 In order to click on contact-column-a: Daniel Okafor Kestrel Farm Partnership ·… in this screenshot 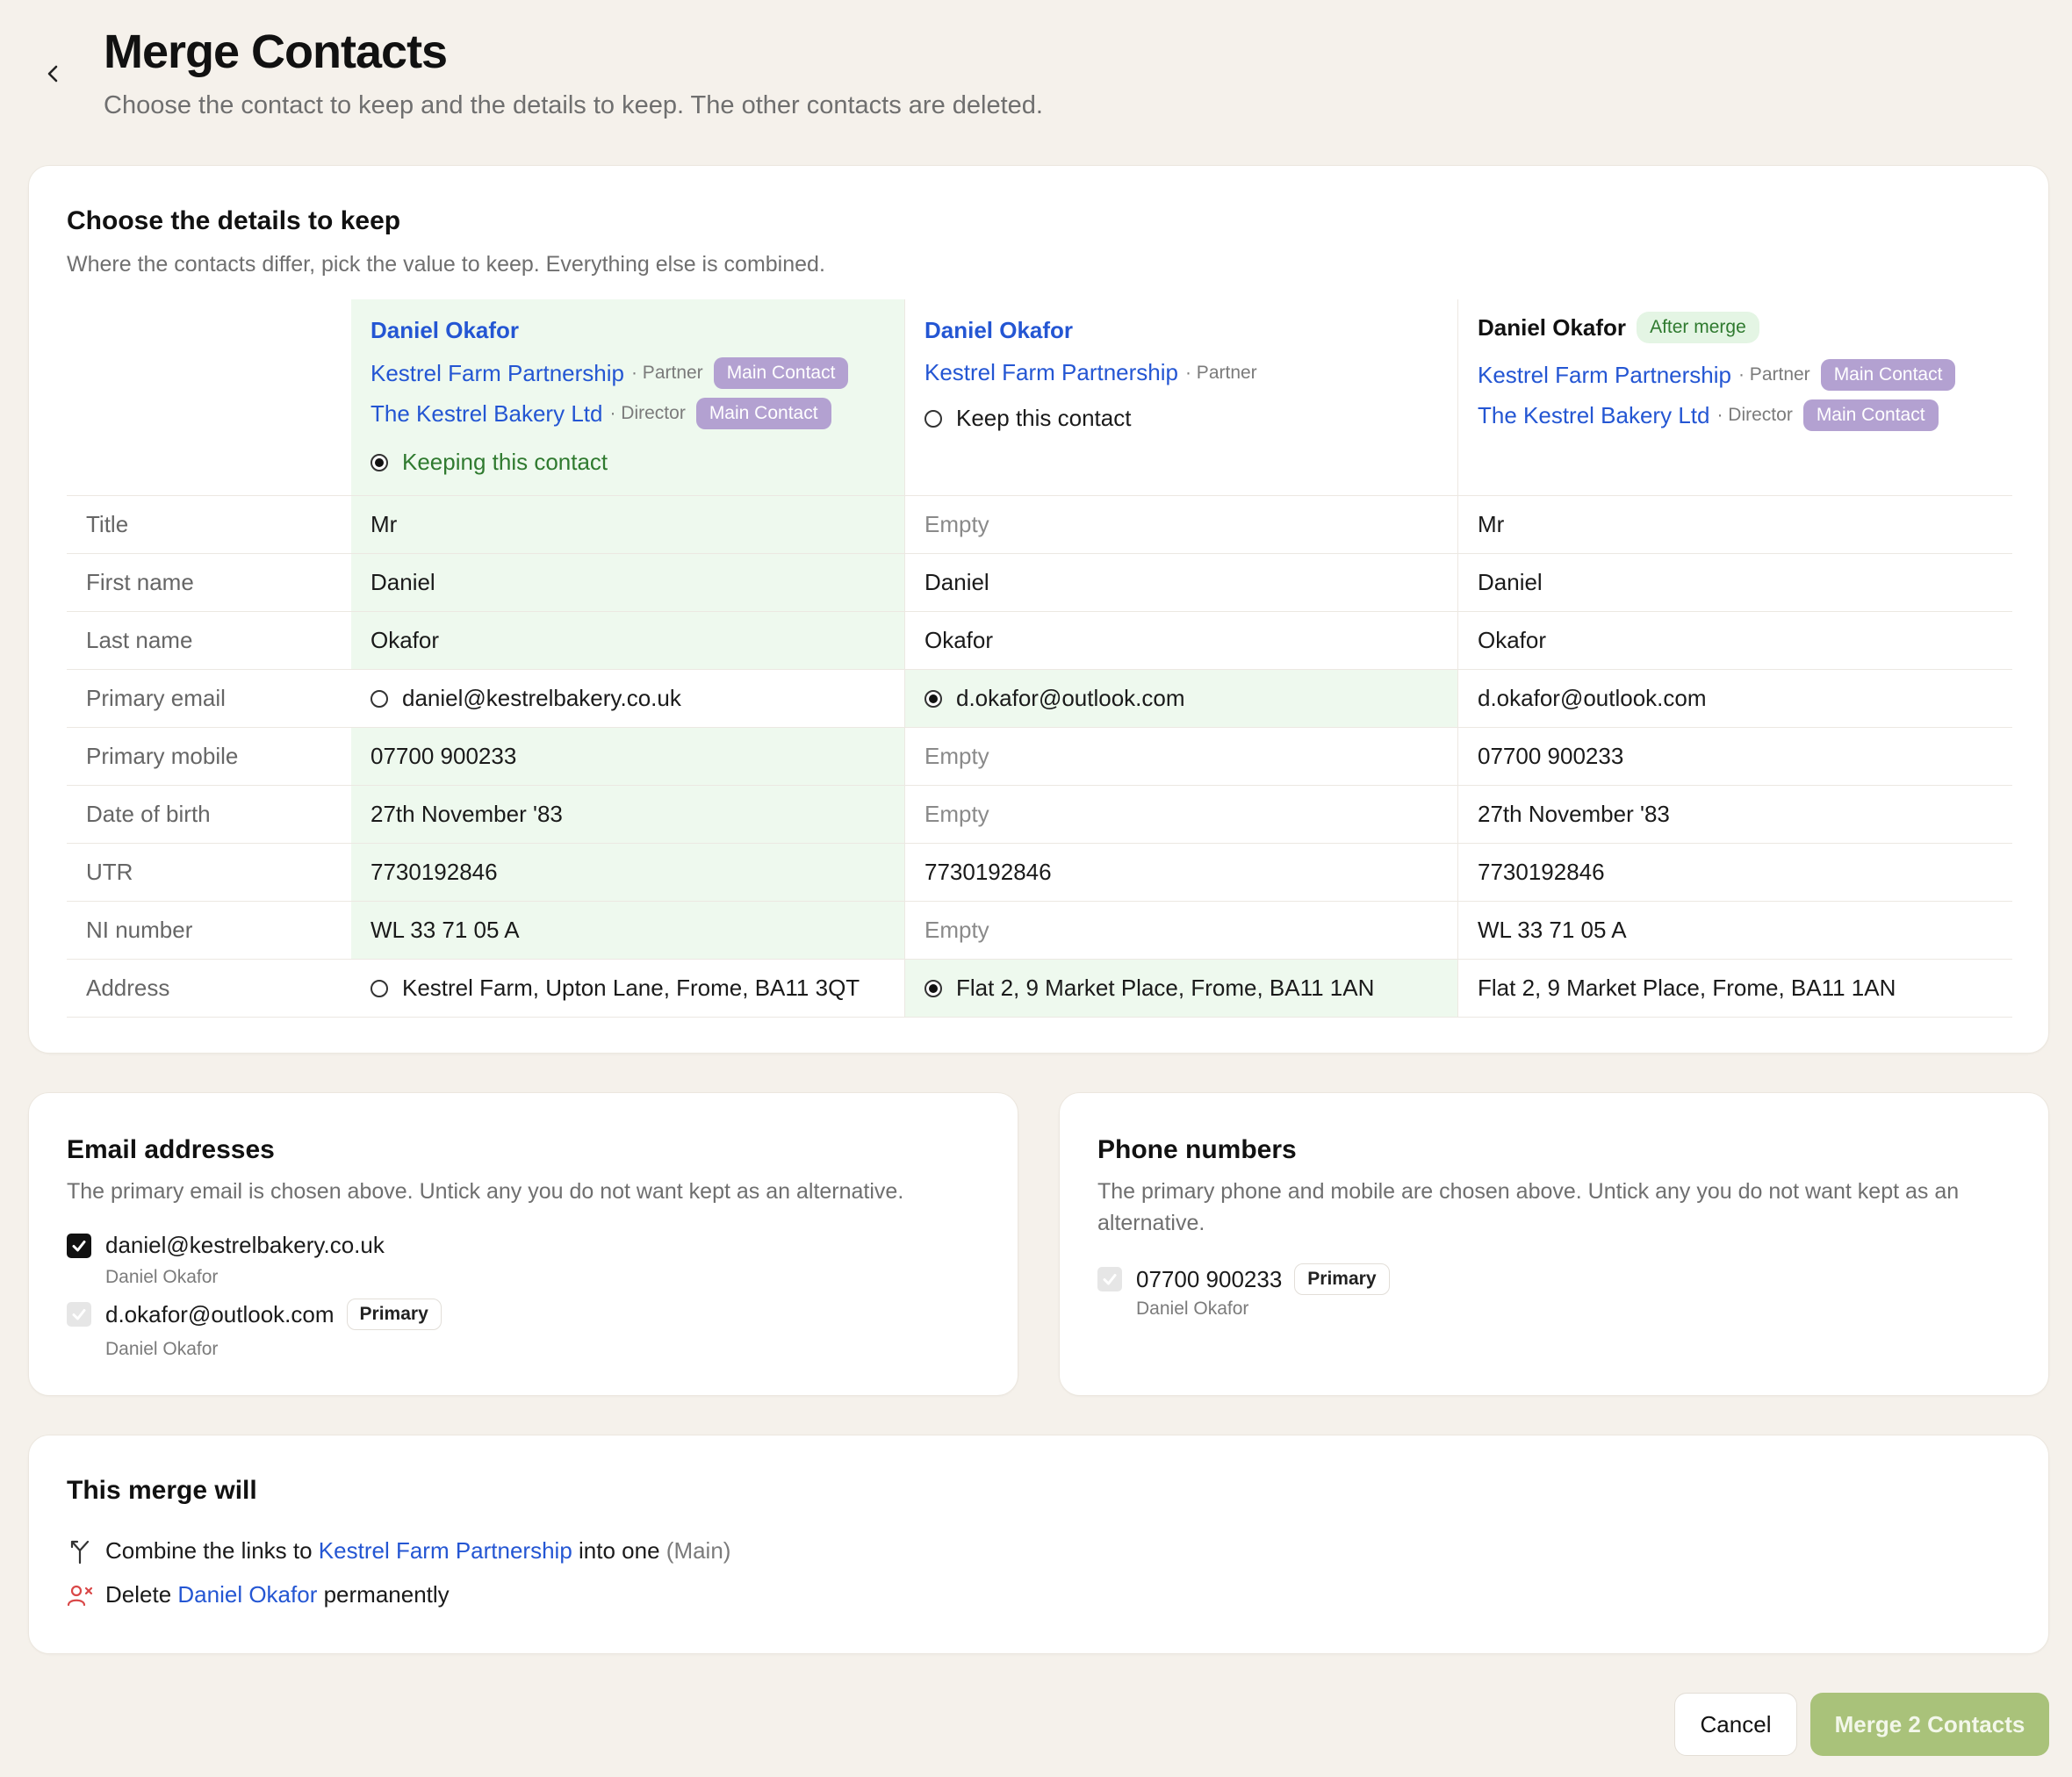, I will do `click(627, 397)`.